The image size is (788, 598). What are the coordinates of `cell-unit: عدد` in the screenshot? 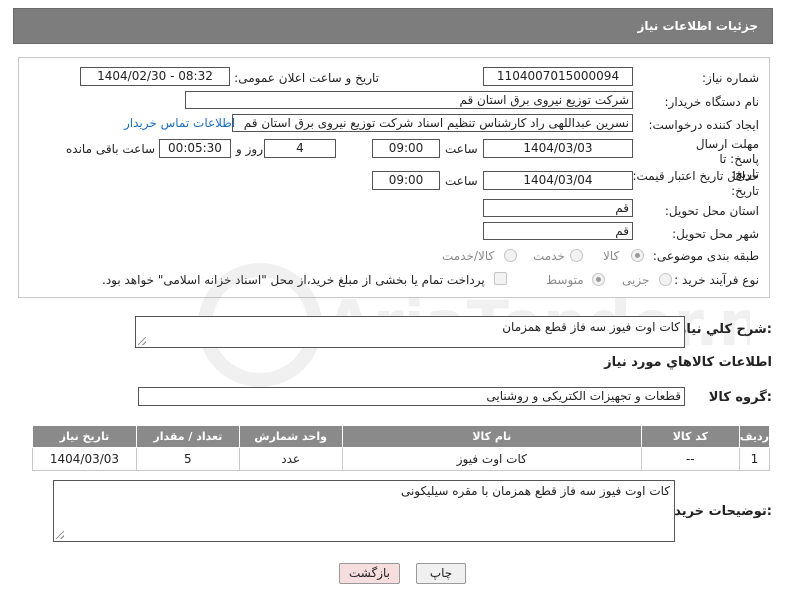 It's located at (290, 459).